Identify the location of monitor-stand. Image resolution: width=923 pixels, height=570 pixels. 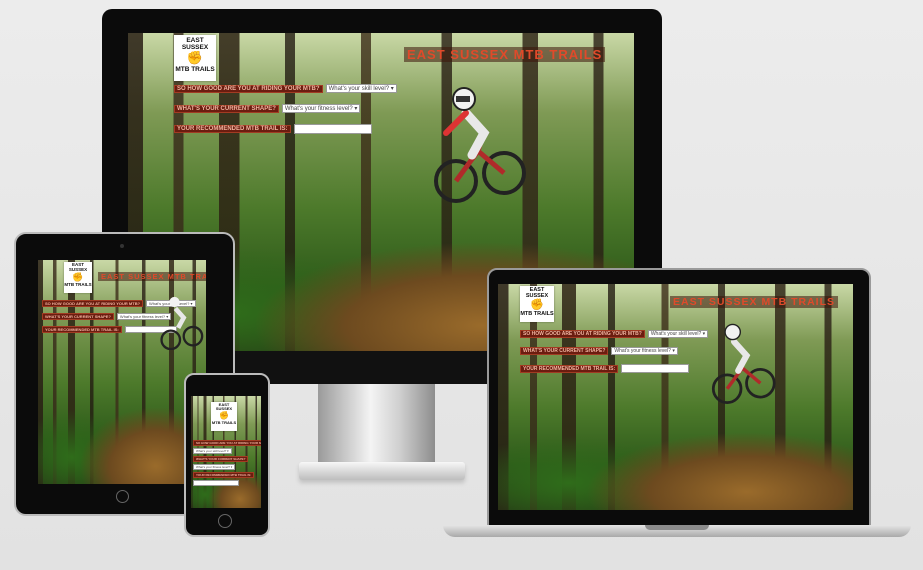
(376, 425).